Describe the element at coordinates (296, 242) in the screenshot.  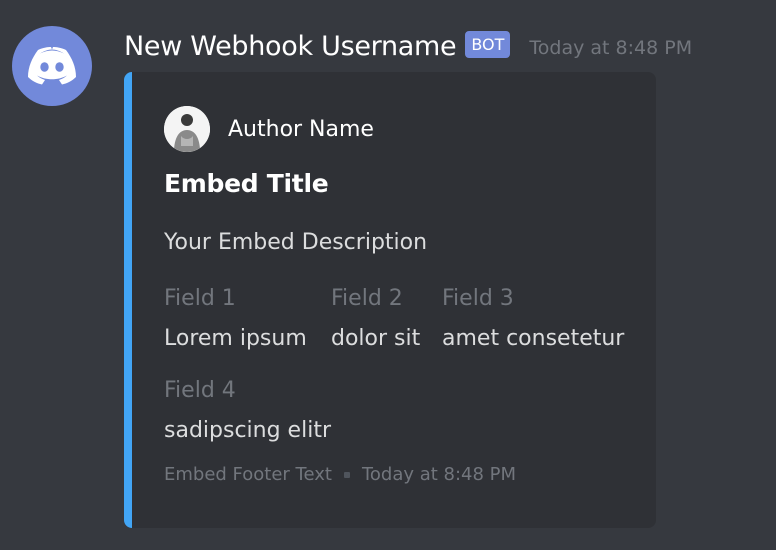
I see `embed-description: Your Embed Description` at that location.